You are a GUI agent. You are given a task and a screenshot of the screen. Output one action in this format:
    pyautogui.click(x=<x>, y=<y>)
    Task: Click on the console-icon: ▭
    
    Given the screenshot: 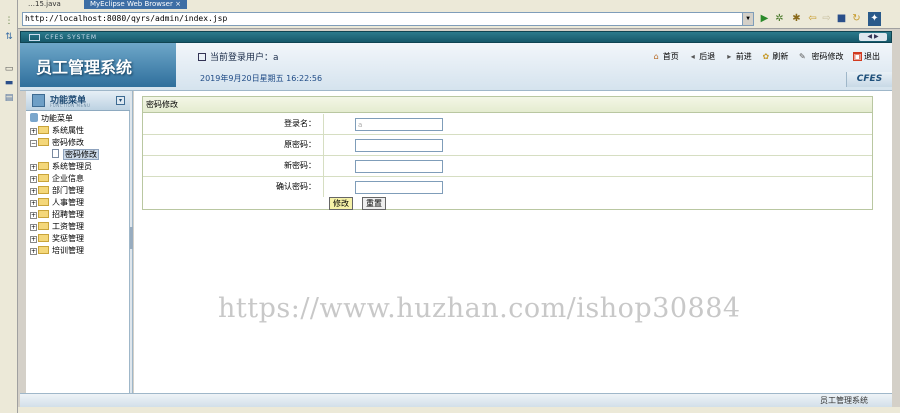 What is the action you would take?
    pyautogui.click(x=9, y=69)
    